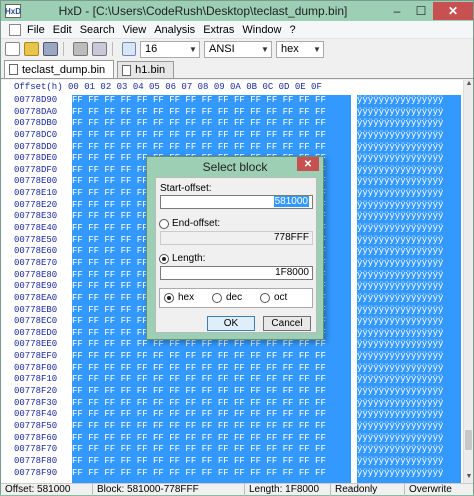 Image resolution: width=474 pixels, height=496 pixels. I want to click on tab-teclast-dump: teclast_dump.bin, so click(59, 69).